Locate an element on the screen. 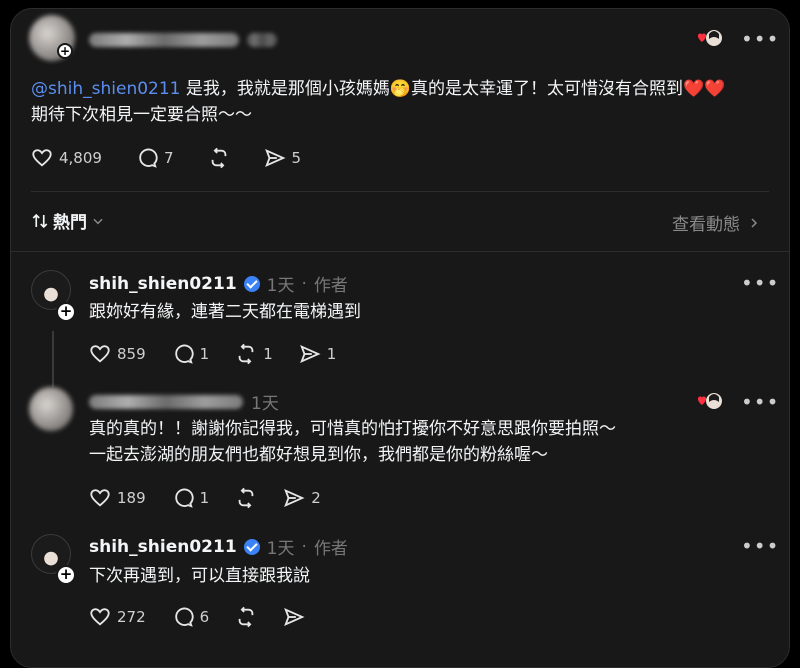  chevron-down-icon is located at coordinates (98, 221).